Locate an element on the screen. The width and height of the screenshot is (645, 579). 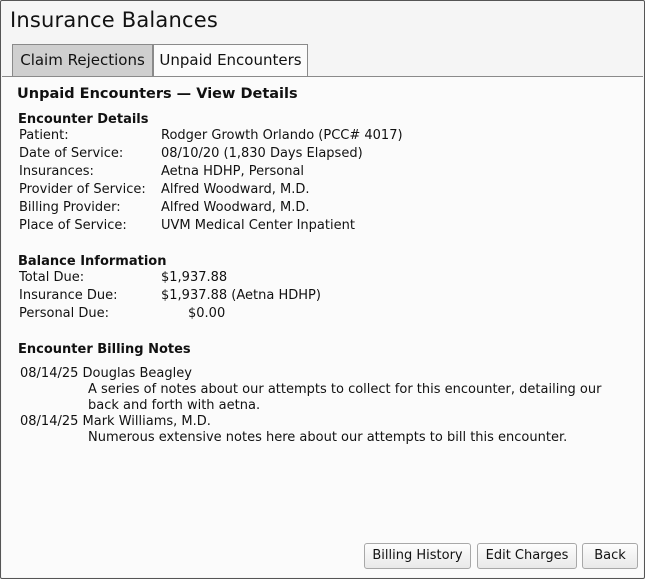
personal-due-value: $0.00 is located at coordinates (207, 313).